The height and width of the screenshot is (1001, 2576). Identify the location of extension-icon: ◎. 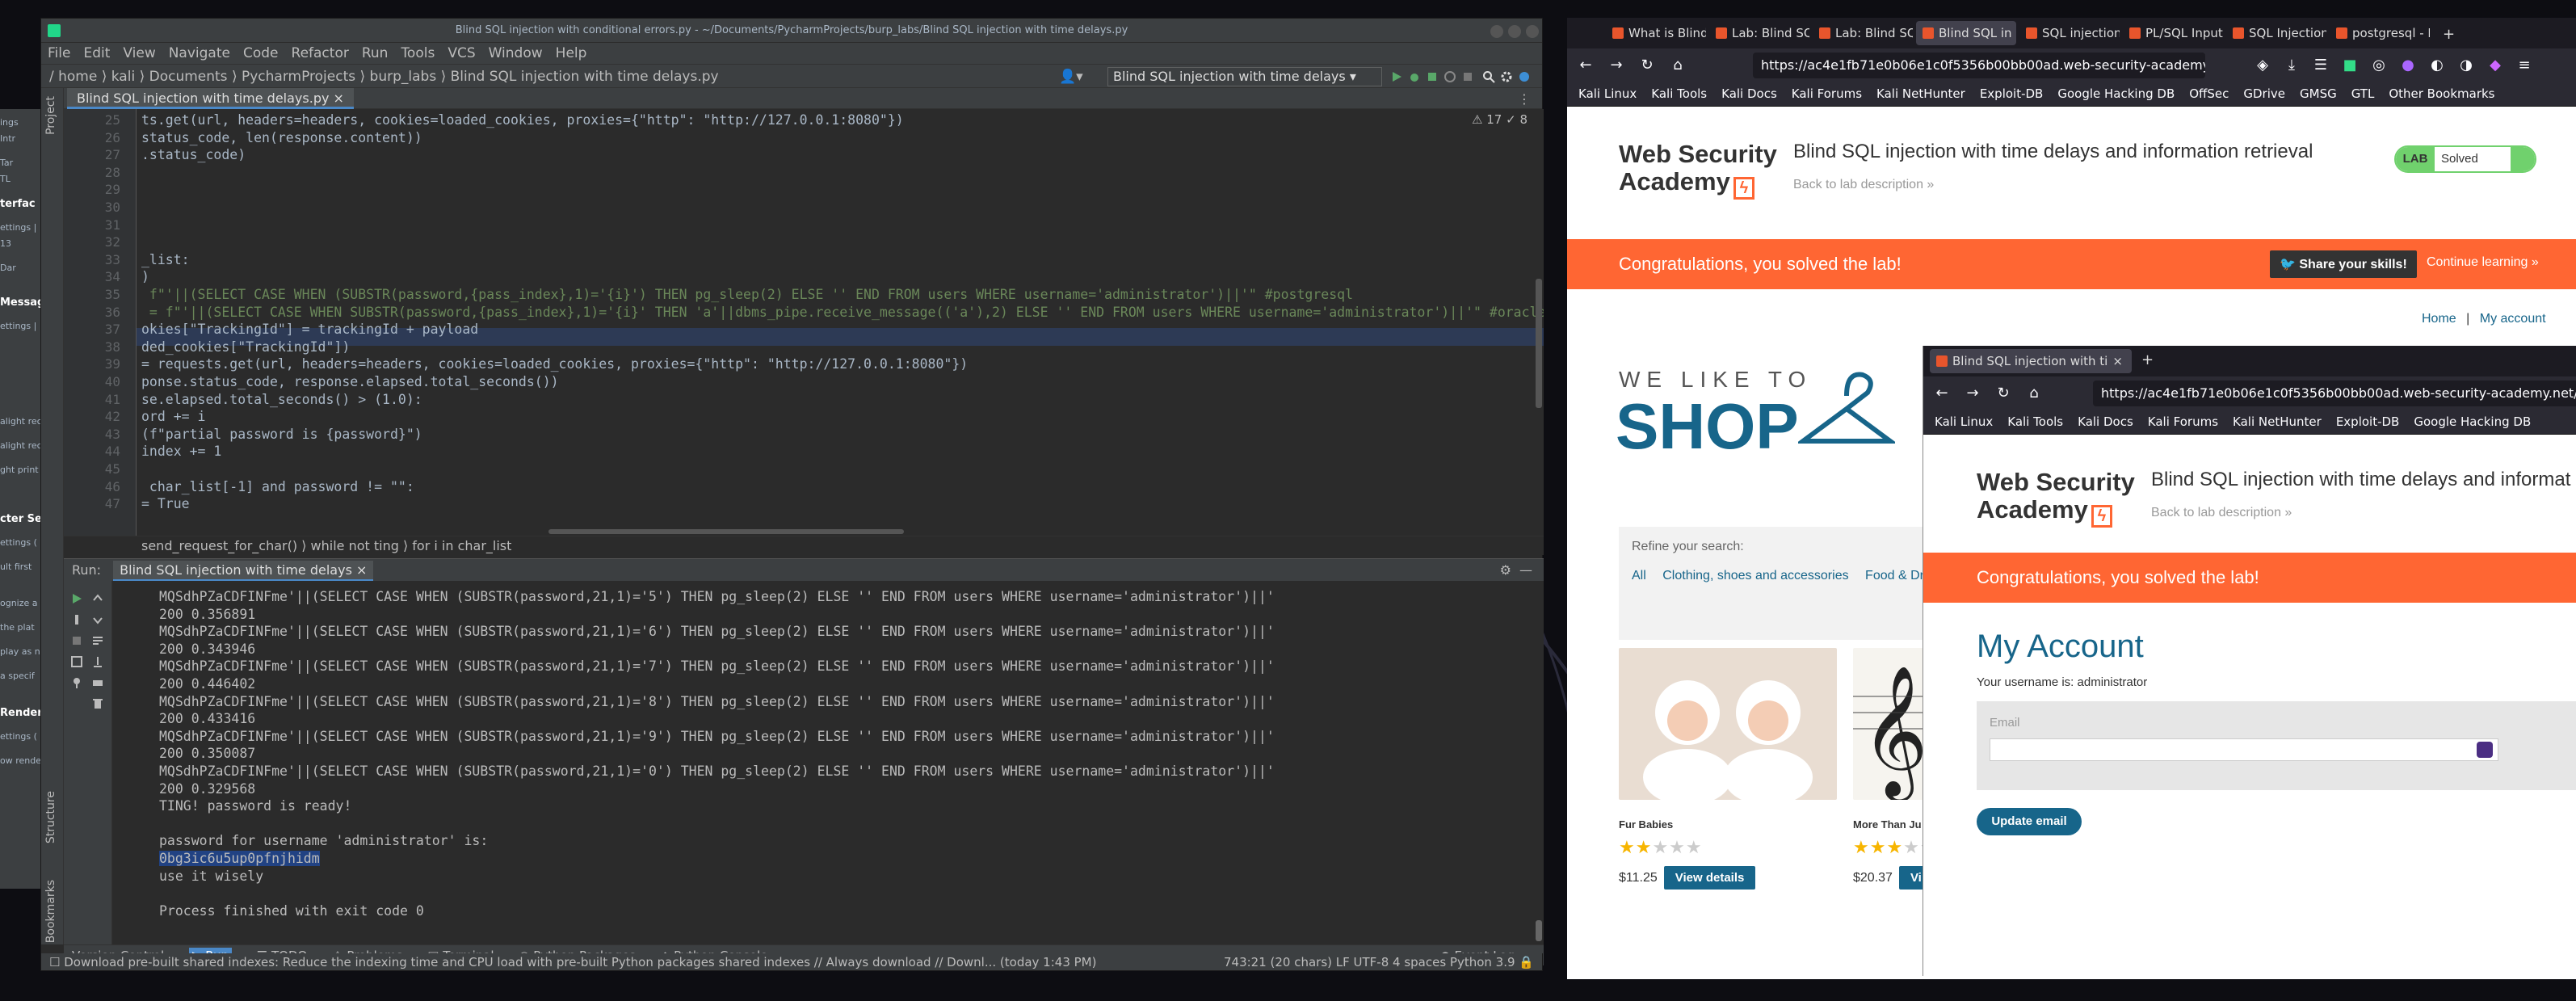
(2379, 65).